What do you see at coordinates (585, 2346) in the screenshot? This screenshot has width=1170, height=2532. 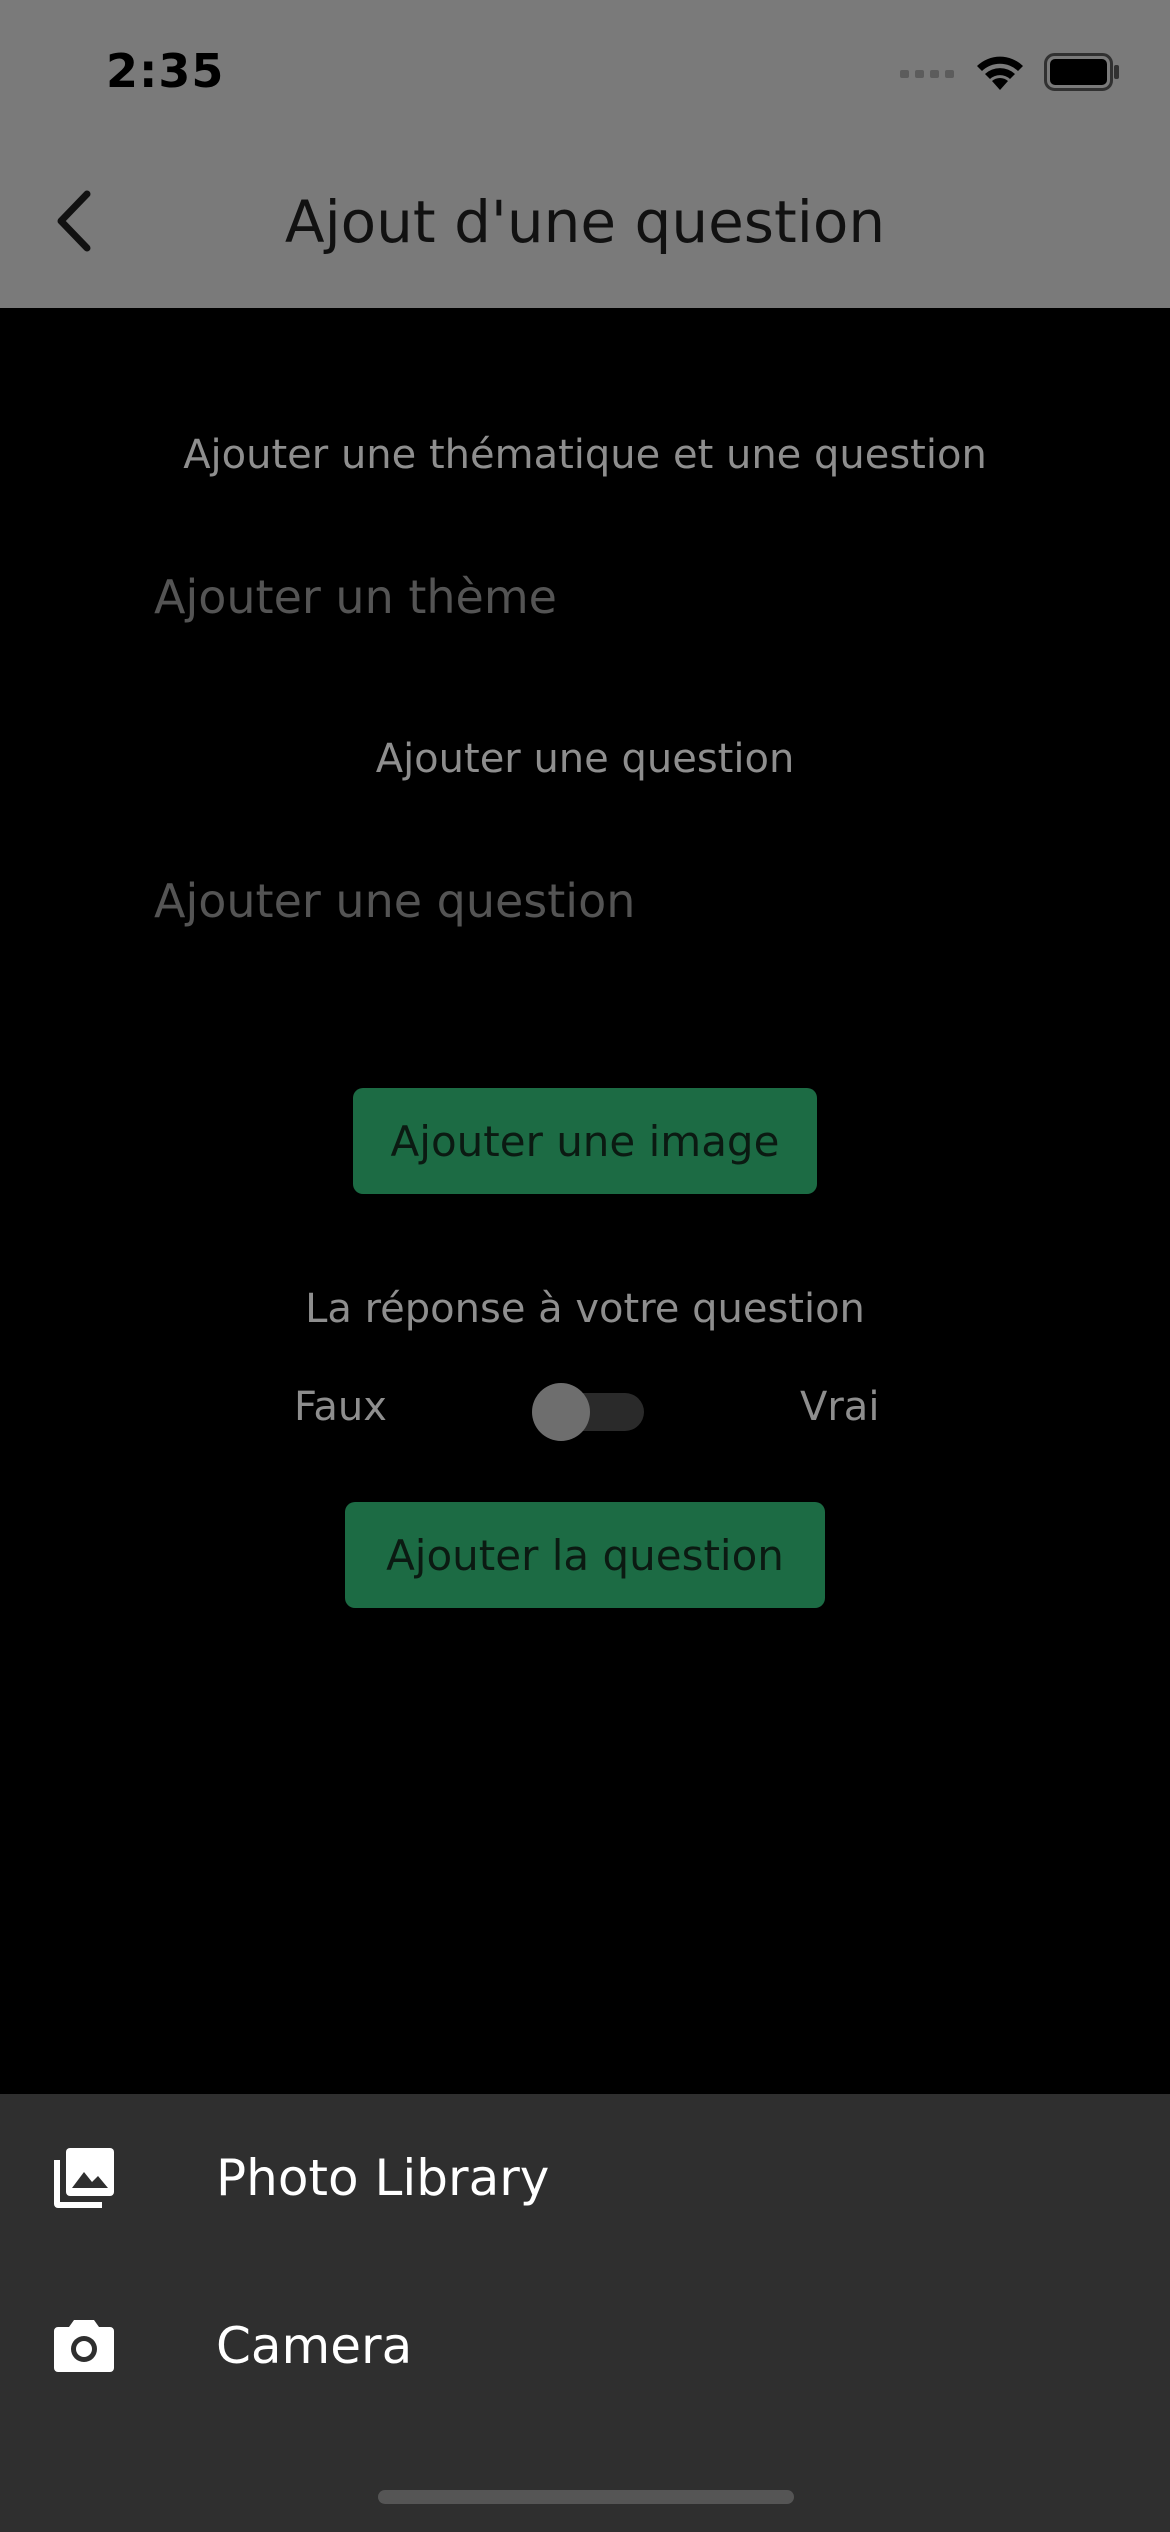 I see `sheet-item-camera: Camera` at bounding box center [585, 2346].